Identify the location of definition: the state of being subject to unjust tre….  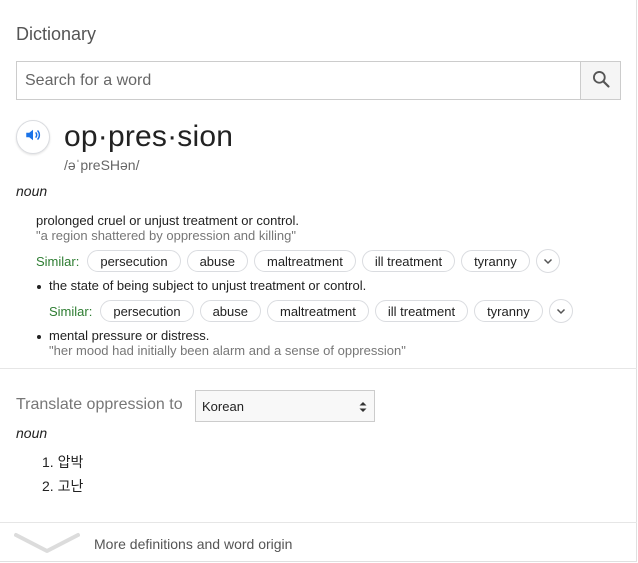
(208, 285).